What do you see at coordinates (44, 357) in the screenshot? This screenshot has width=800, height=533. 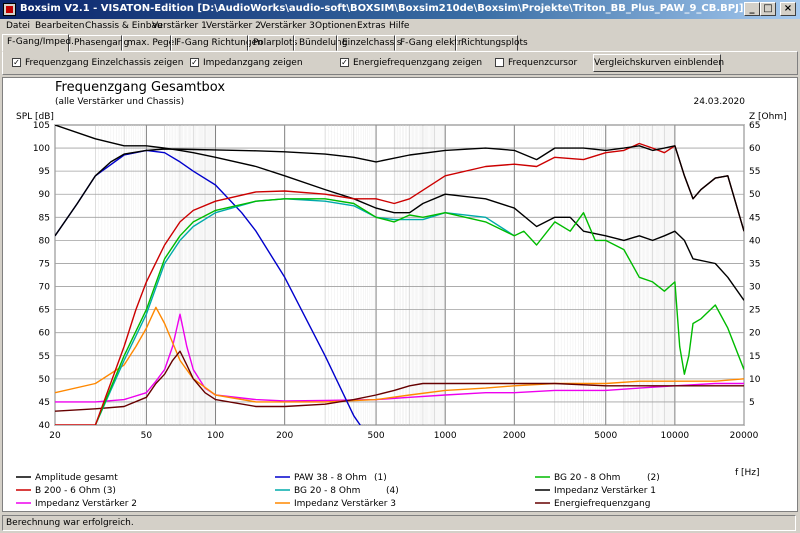 I see `y-tick-label: 55` at bounding box center [44, 357].